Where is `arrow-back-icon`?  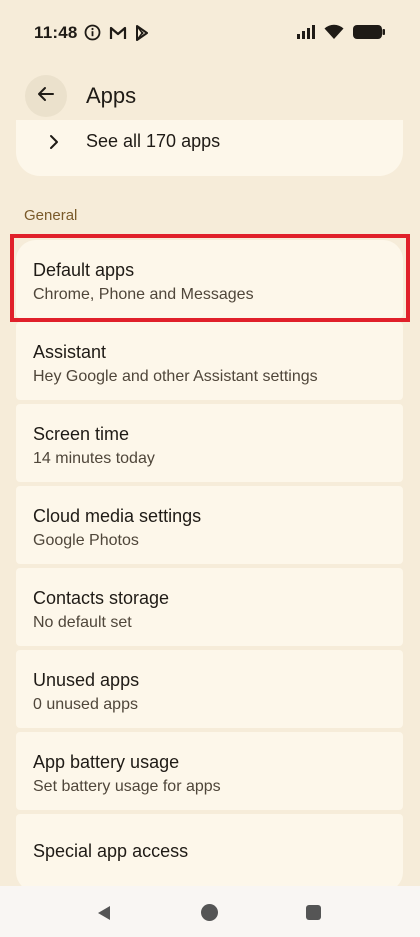 arrow-back-icon is located at coordinates (46, 96).